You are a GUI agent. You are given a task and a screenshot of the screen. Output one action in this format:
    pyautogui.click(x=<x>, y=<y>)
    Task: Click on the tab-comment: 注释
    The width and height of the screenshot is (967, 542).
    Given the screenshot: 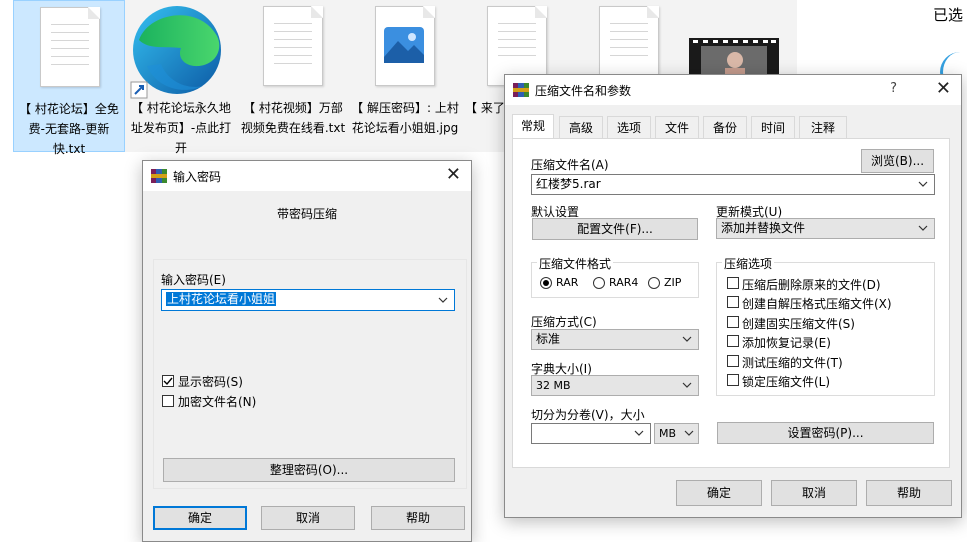 What is the action you would take?
    pyautogui.click(x=823, y=127)
    